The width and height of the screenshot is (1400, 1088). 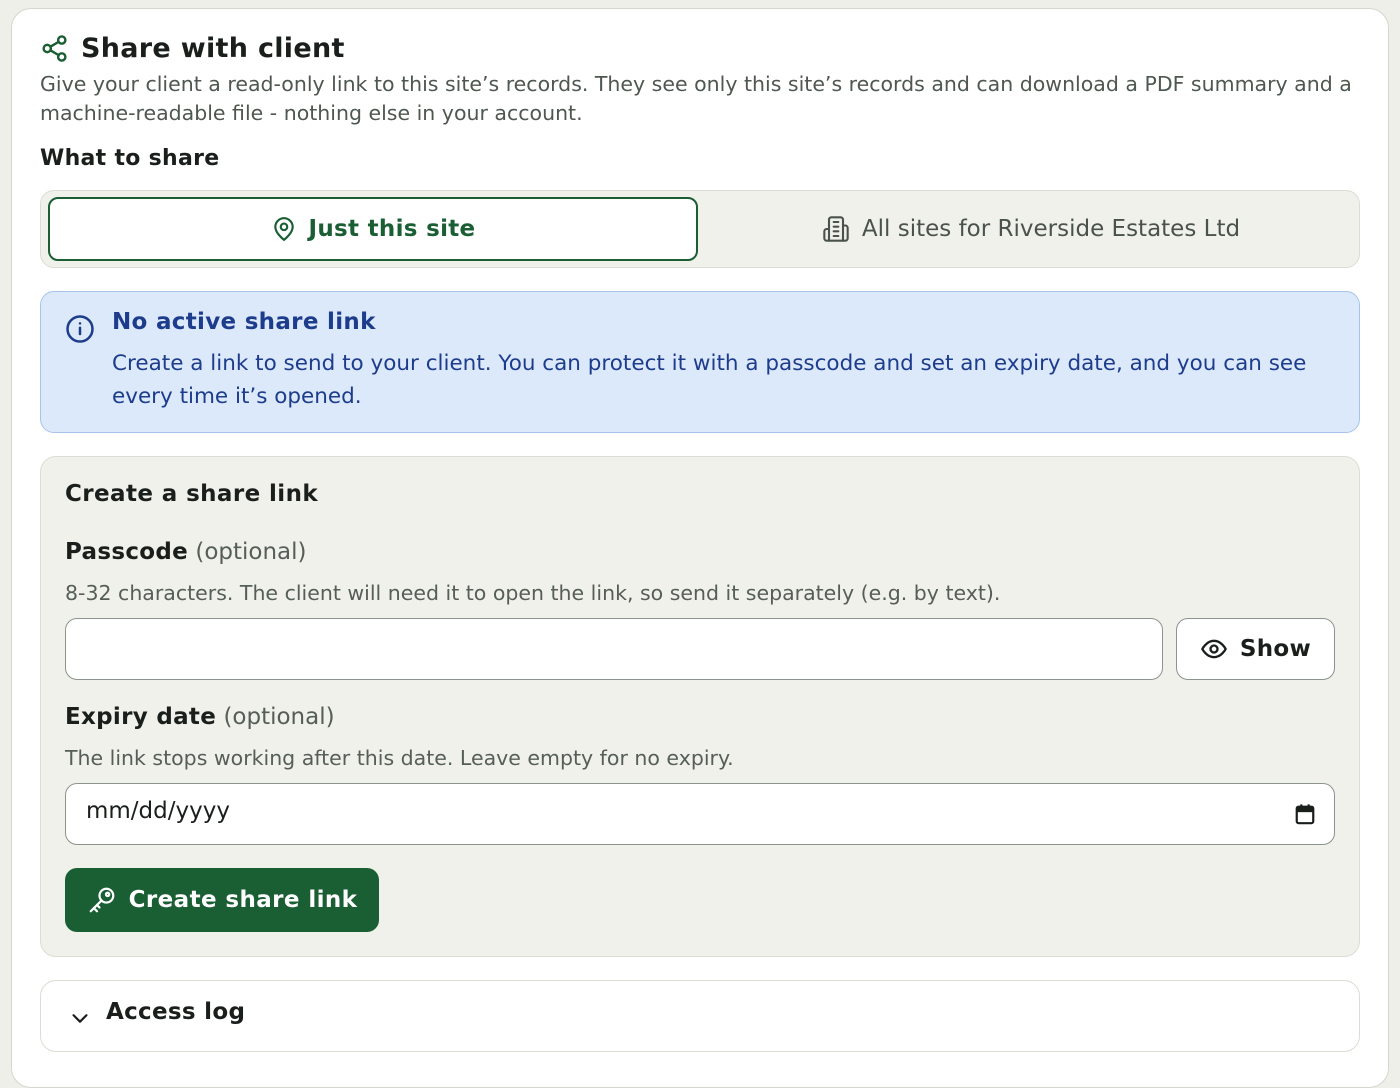 I want to click on map-pin-icon, so click(x=283, y=229).